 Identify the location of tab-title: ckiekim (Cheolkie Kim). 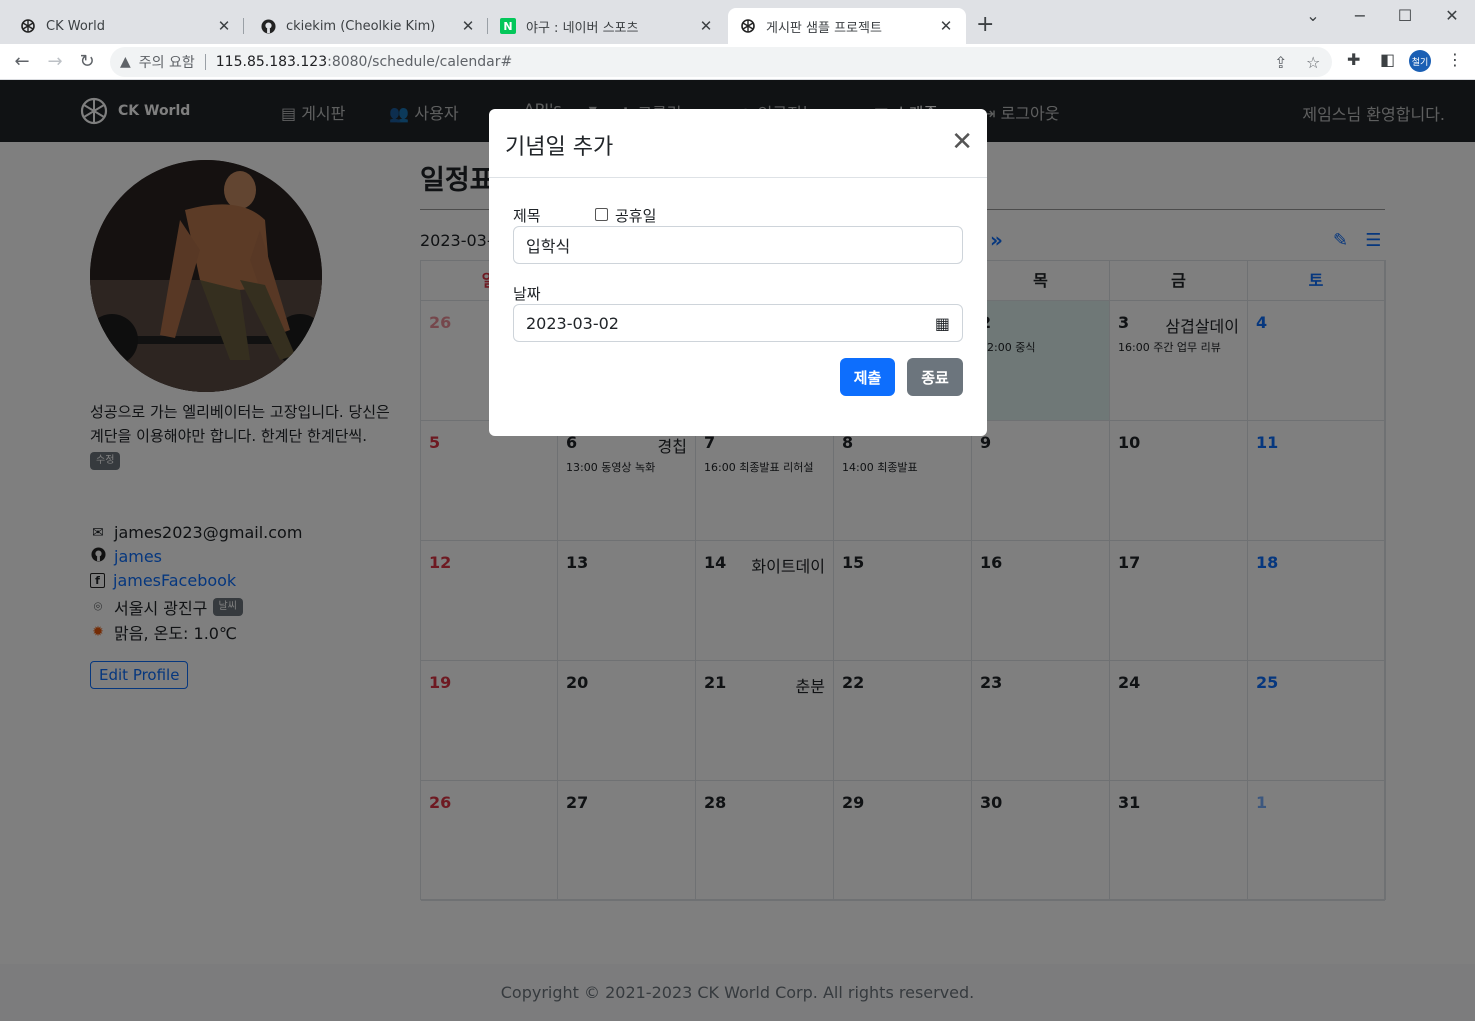
(361, 26).